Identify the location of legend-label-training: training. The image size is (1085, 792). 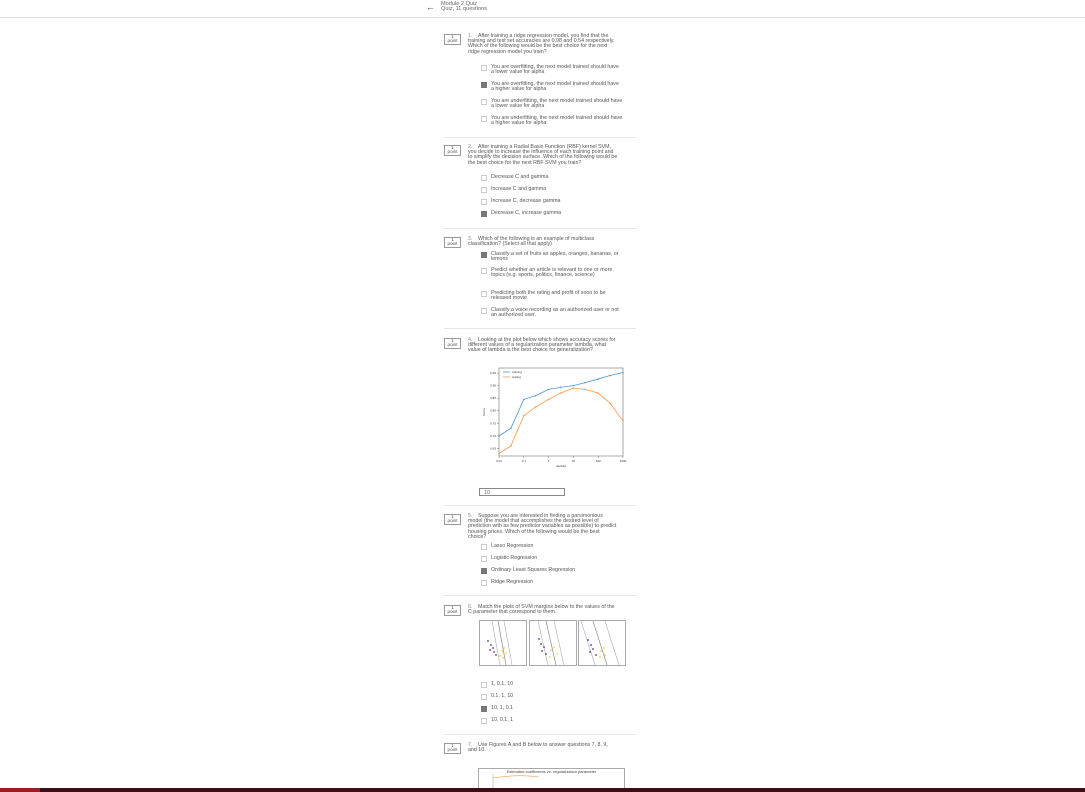
(517, 372).